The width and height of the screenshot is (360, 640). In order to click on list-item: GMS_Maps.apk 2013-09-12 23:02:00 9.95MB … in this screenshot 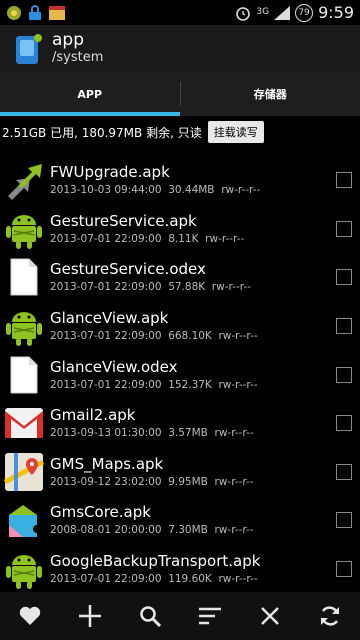, I will do `click(180, 472)`.